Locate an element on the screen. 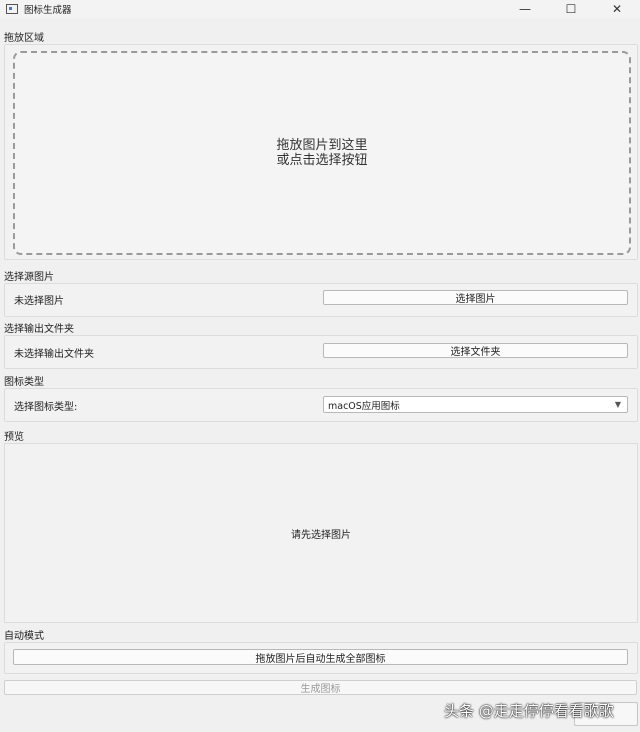  image-status-label: 未选择图片 is located at coordinates (39, 301).